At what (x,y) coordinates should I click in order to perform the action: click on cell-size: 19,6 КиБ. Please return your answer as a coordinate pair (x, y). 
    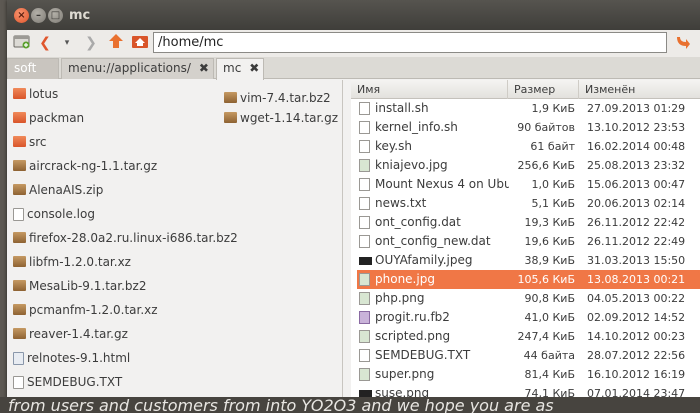
    Looking at the image, I should click on (550, 241).